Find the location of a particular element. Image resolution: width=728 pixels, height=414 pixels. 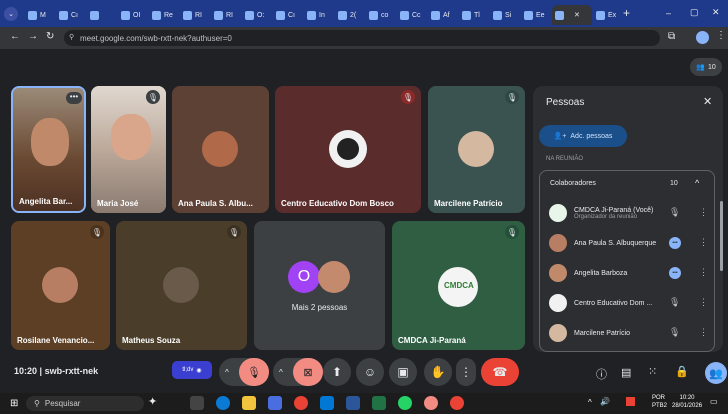

participant-tile: CMDCA 🎙 CMDCA Ji-Paraná is located at coordinates (458, 285).